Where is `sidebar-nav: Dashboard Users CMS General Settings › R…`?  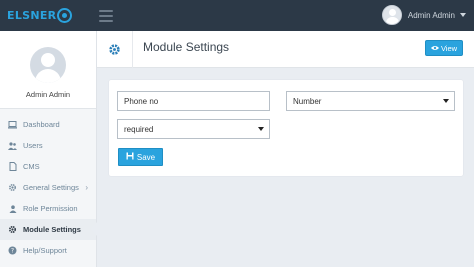
sidebar-nav: Dashboard Users CMS General Settings › R… is located at coordinates (48, 185).